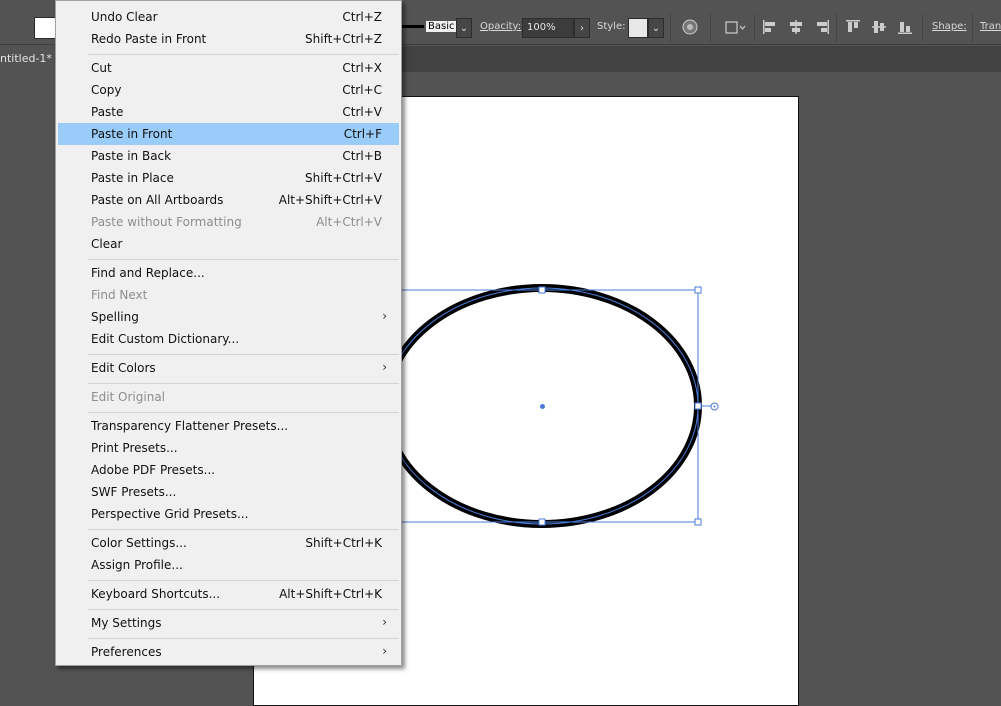 The width and height of the screenshot is (1001, 706). What do you see at coordinates (698, 406) in the screenshot?
I see `middle-right-handle` at bounding box center [698, 406].